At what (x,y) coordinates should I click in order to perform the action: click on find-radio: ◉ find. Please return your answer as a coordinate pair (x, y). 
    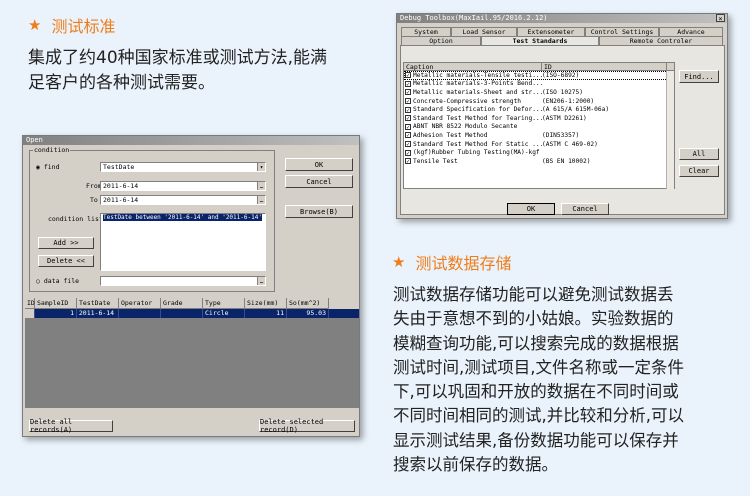
    Looking at the image, I should click on (47, 167).